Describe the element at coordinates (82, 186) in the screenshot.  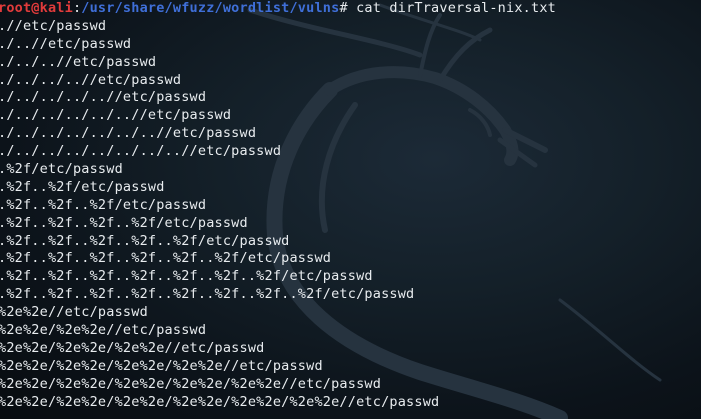
I see `output-line: .%2f..%2f/etc/passwd` at that location.